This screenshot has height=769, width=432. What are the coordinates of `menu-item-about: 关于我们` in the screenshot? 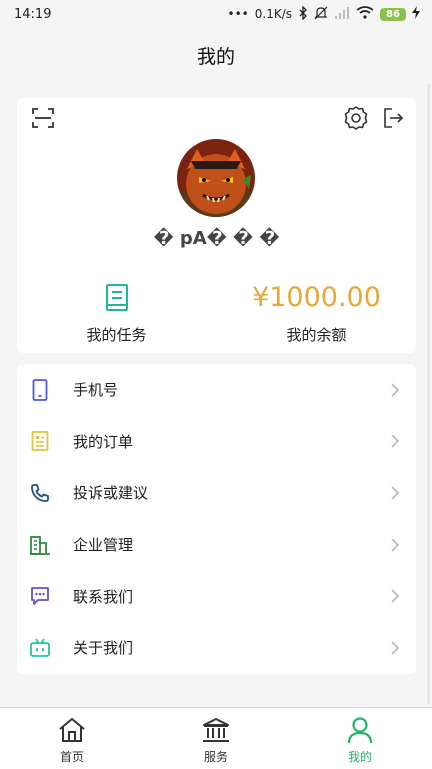 It's located at (216, 648).